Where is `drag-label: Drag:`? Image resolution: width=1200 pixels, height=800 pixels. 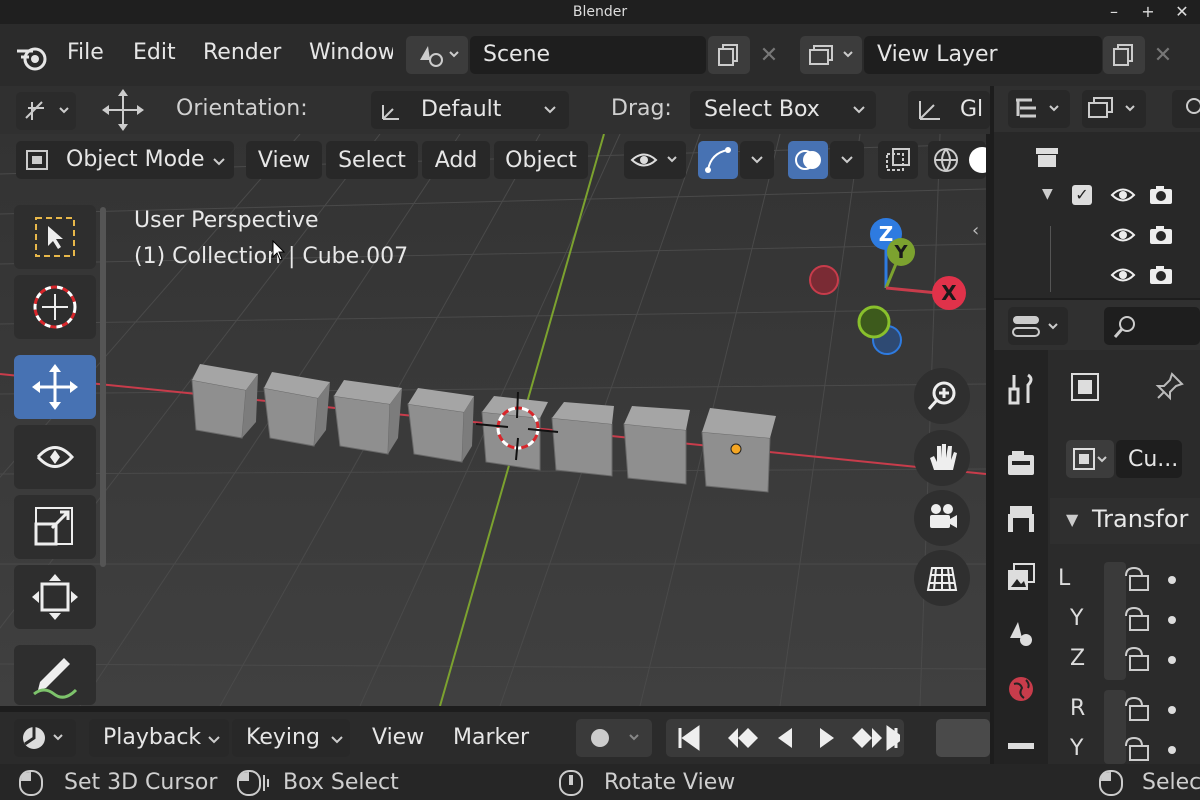
drag-label: Drag: is located at coordinates (641, 108).